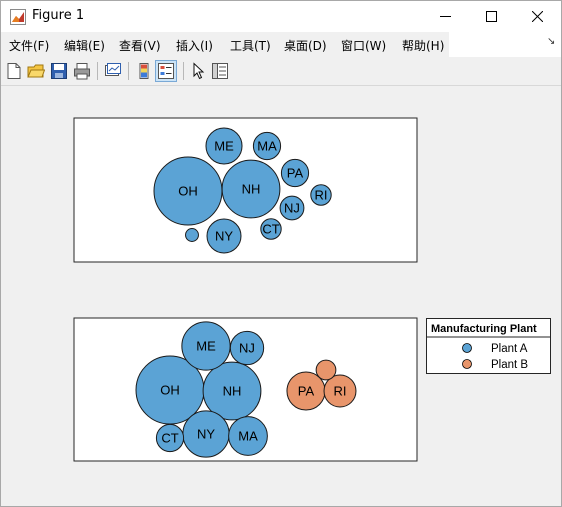  I want to click on new-figure-icon, so click(14, 71).